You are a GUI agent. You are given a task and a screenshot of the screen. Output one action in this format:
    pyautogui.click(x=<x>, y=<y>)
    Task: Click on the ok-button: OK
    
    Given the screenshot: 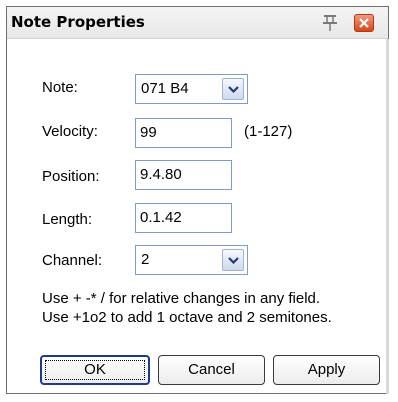 What is the action you would take?
    pyautogui.click(x=95, y=370)
    